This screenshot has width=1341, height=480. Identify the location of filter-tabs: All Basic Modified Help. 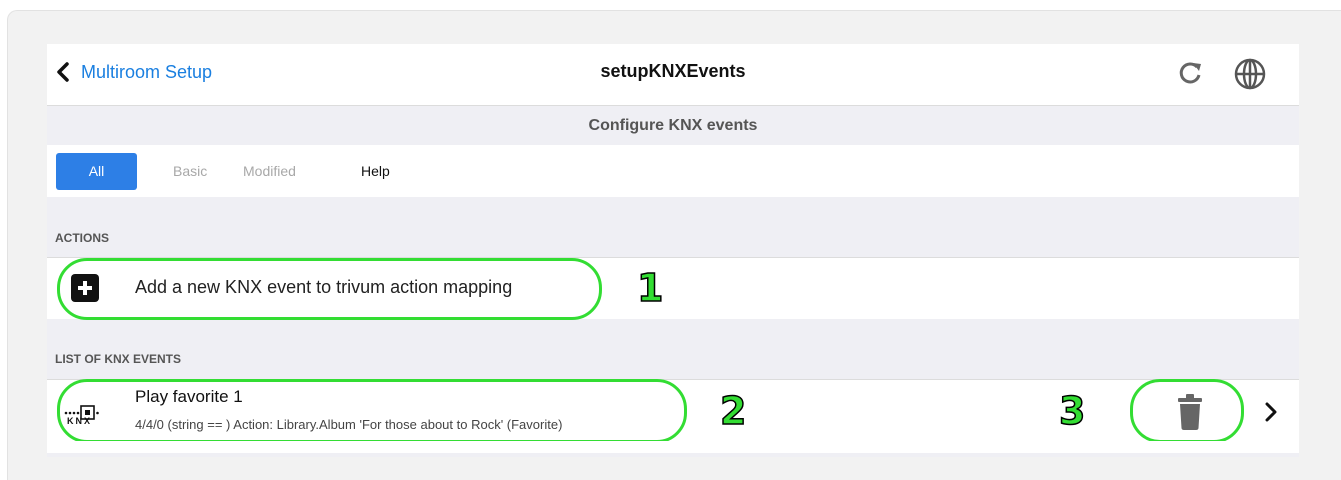
(673, 171).